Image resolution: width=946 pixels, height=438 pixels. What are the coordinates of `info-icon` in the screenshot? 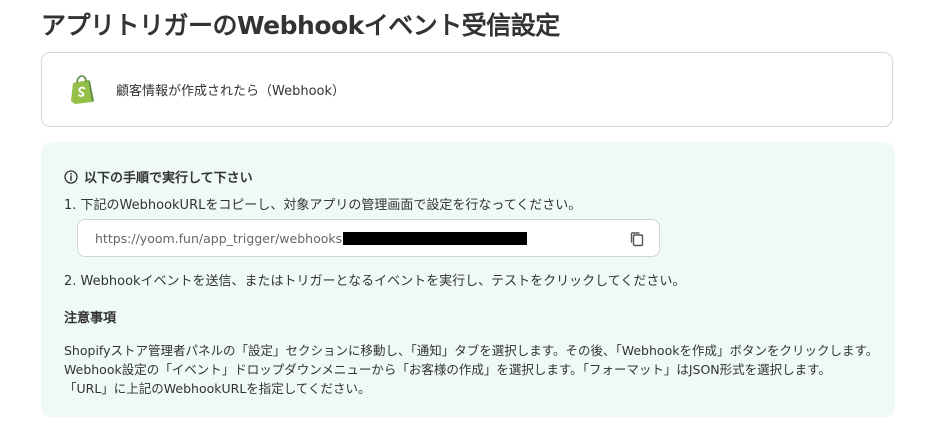 It's located at (71, 176).